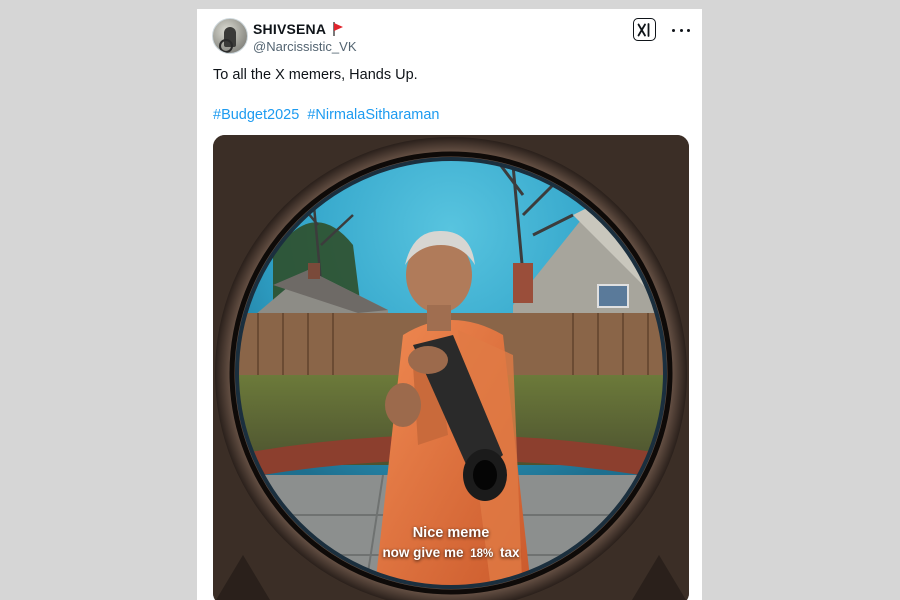 The height and width of the screenshot is (600, 900). I want to click on user-block: SHIVSENA @Narcissistic_VK, so click(305, 37).